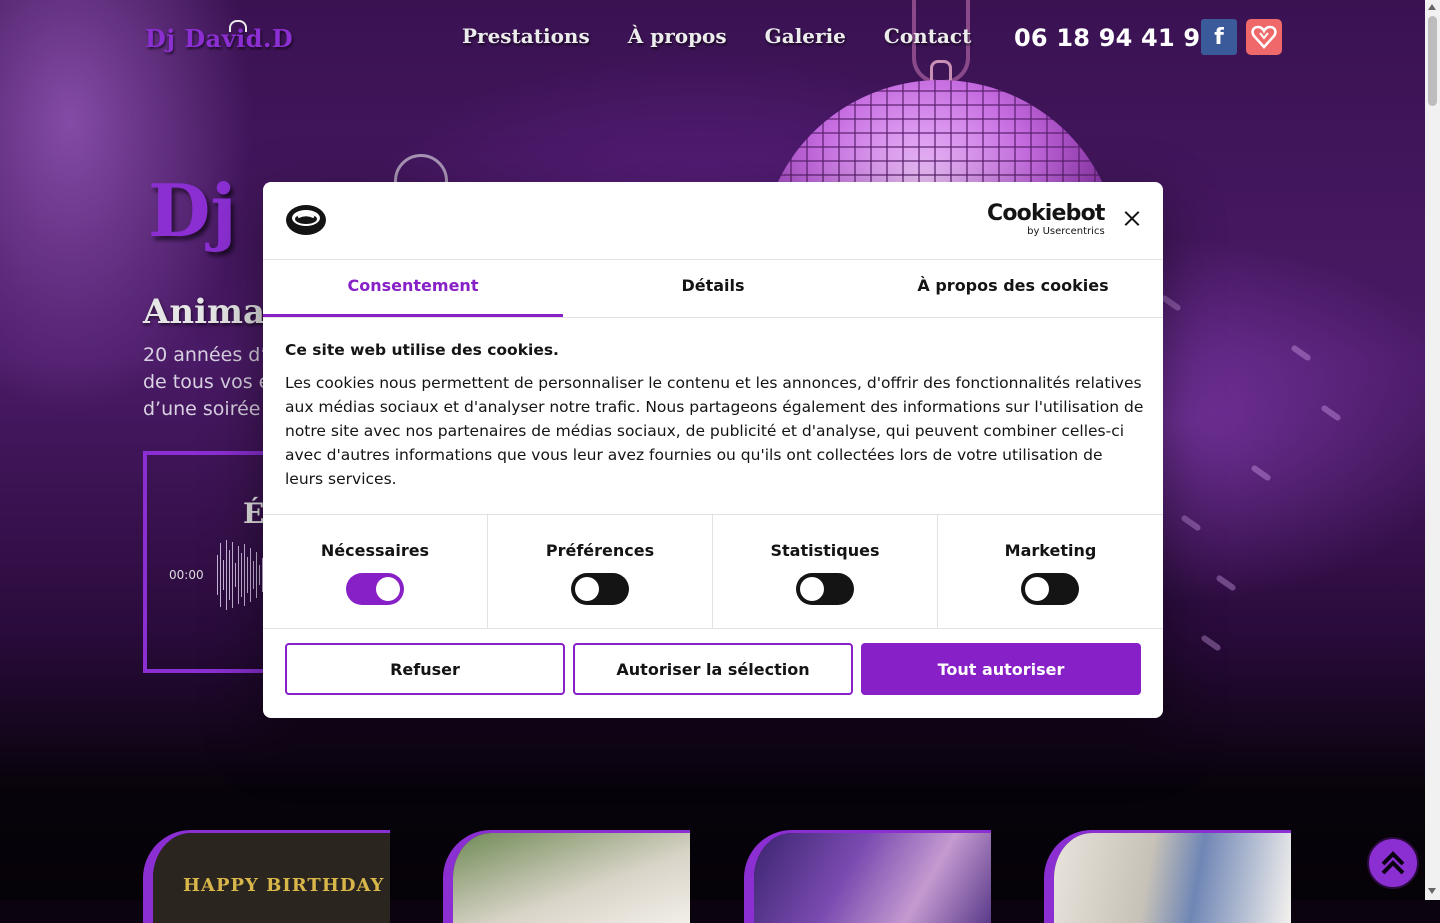  I want to click on necessaires-switch, so click(375, 589).